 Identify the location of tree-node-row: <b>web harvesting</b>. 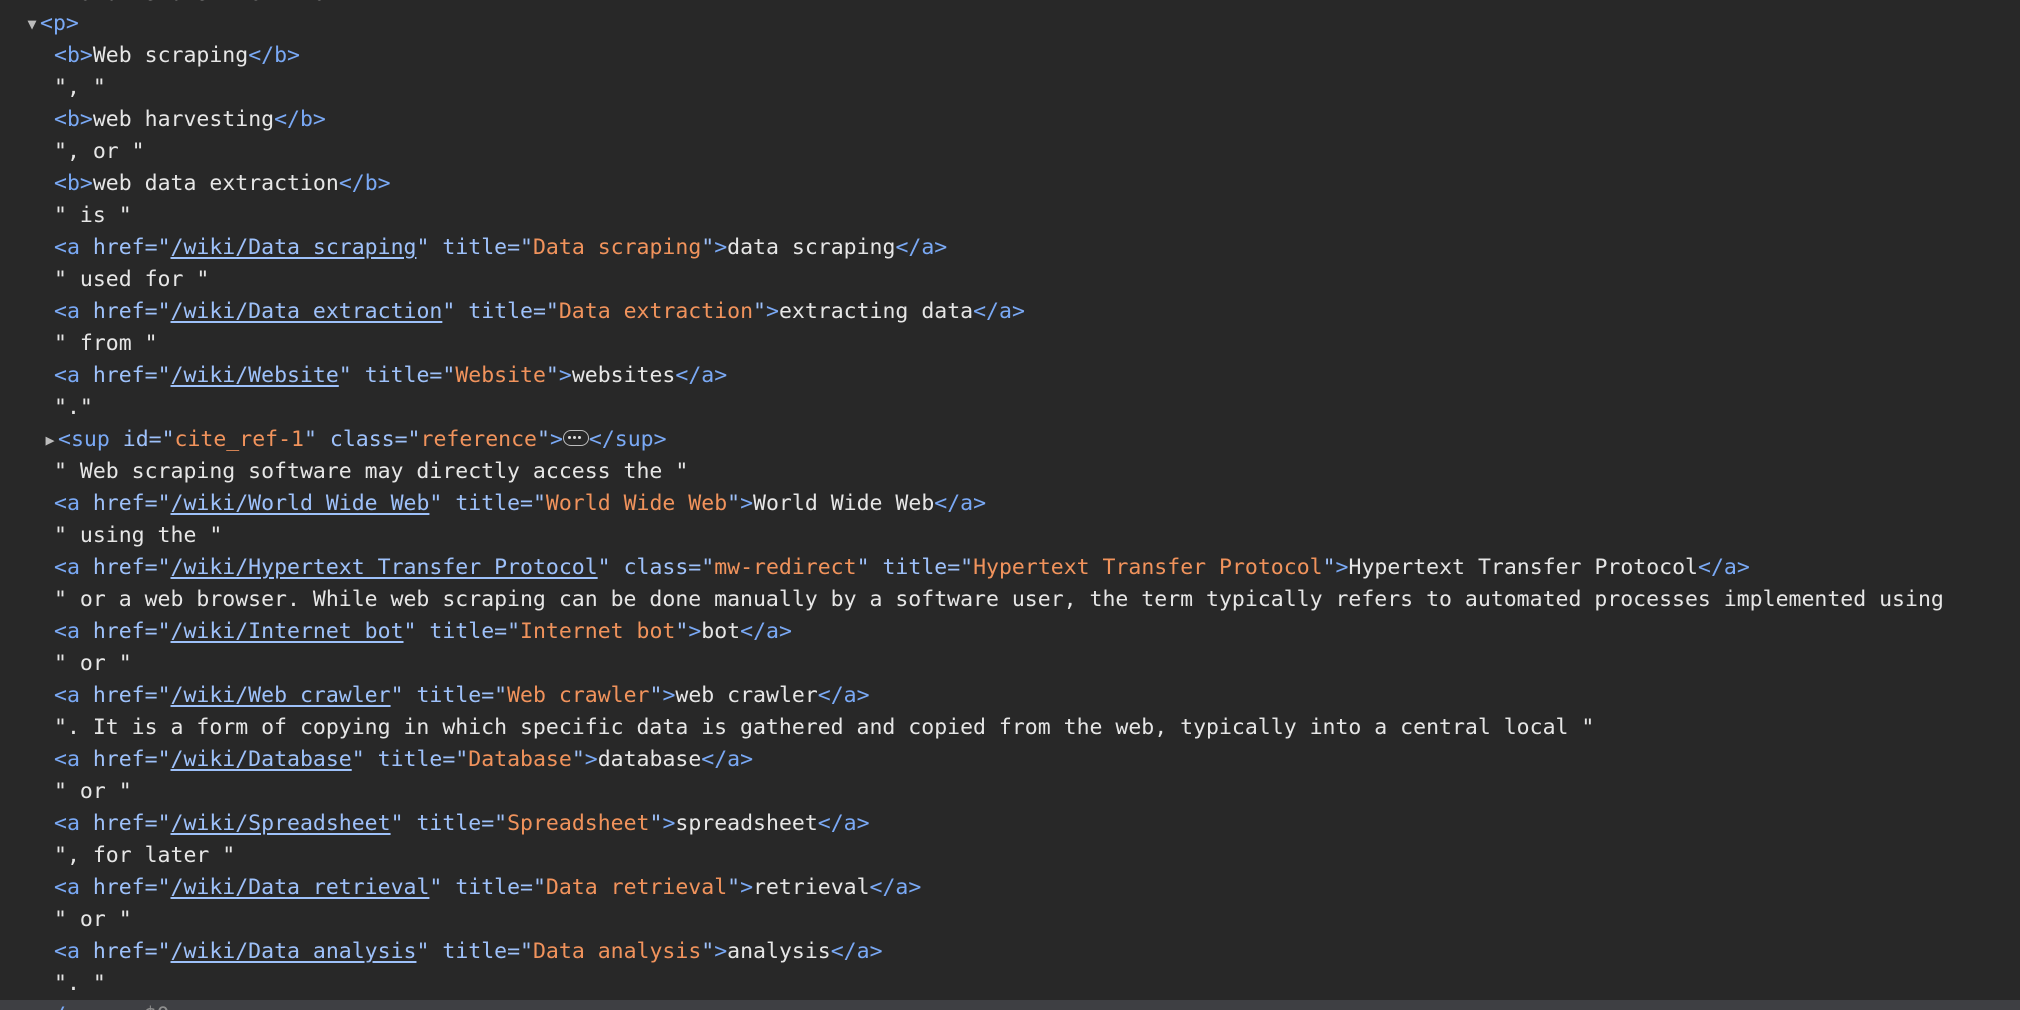
(1010, 120).